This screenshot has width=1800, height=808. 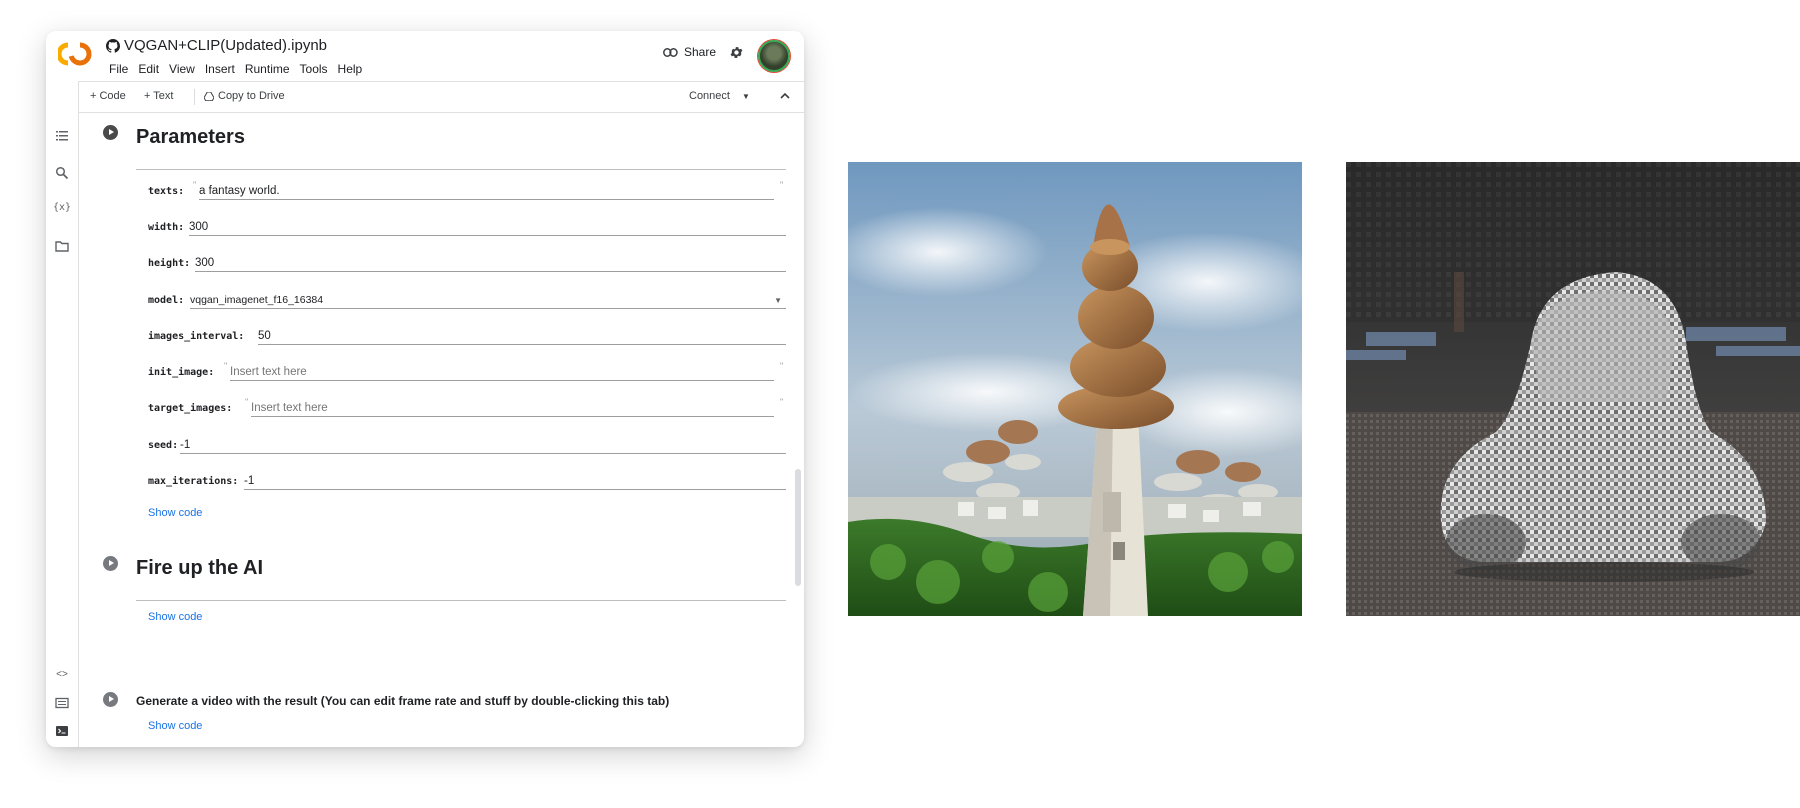 I want to click on menu-bar: File Edit View Insert Runtime Tools Help, so click(x=235, y=69).